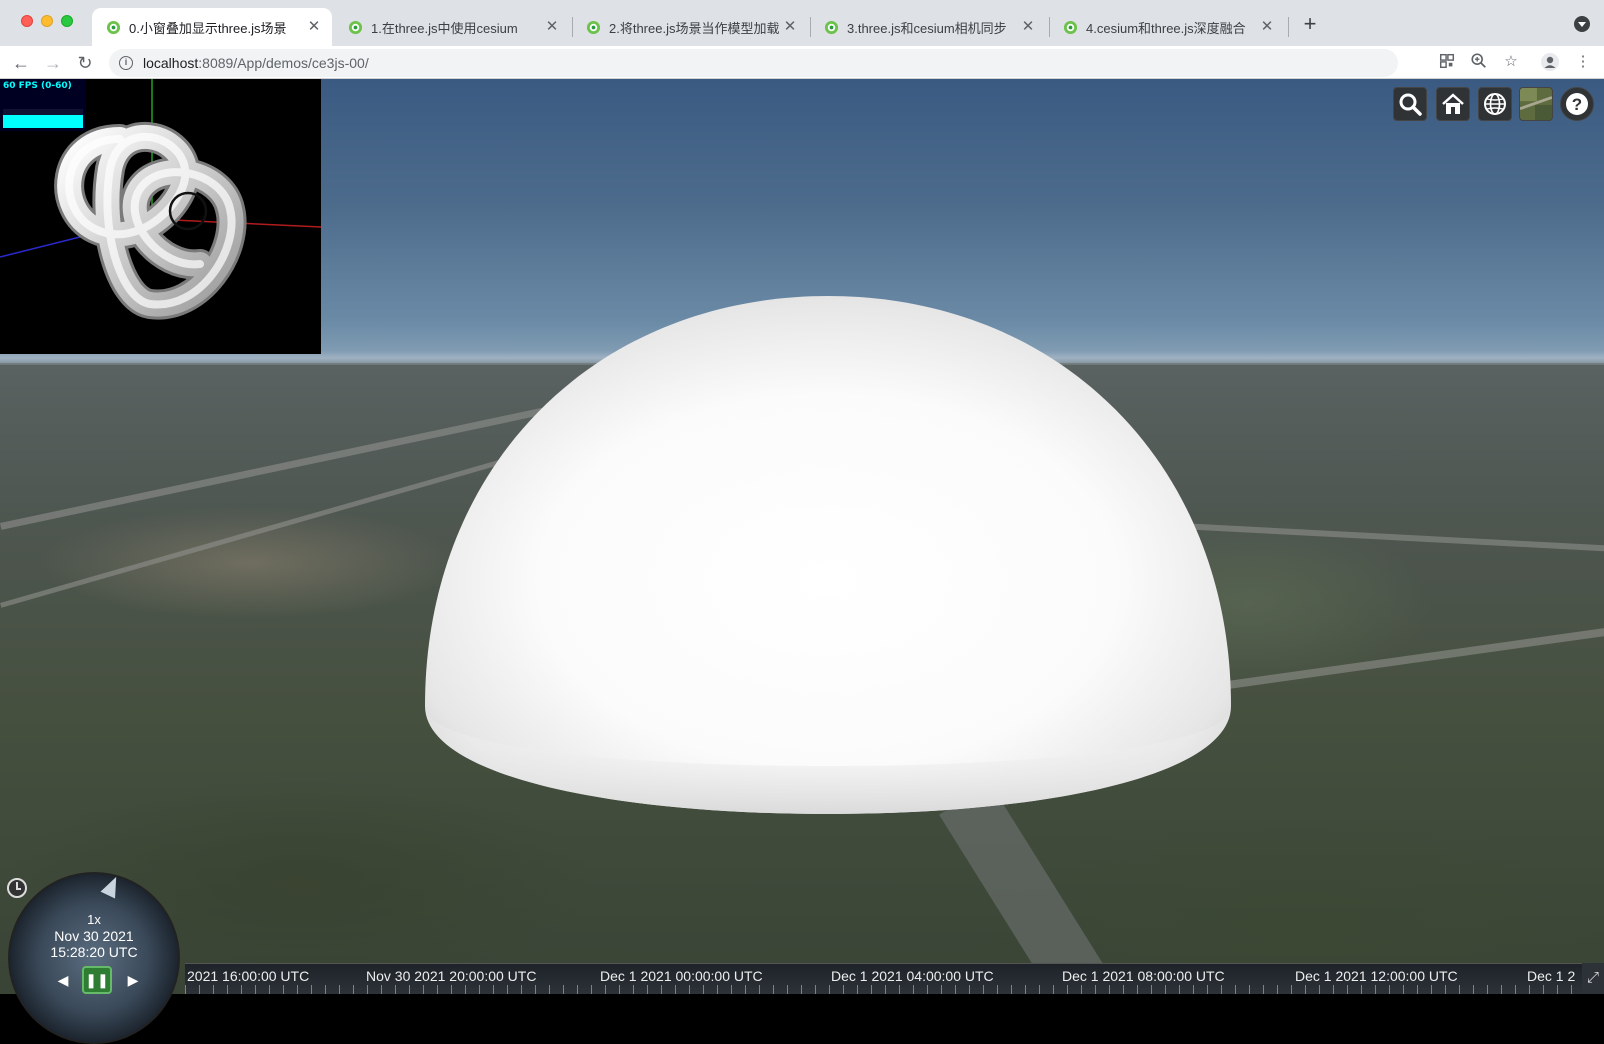 The image size is (1604, 1044). What do you see at coordinates (1582, 24) in the screenshot?
I see `tab-search-button` at bounding box center [1582, 24].